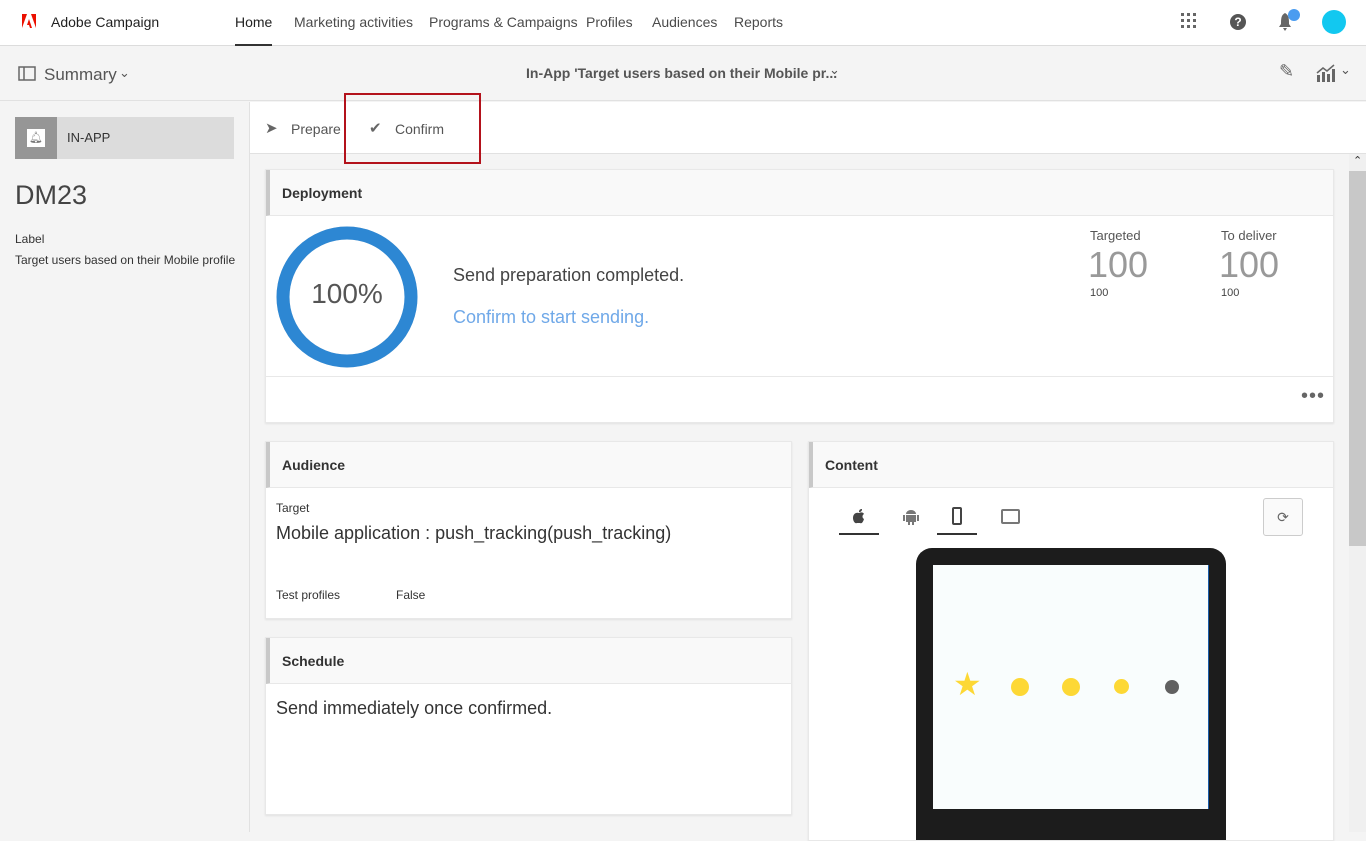 The height and width of the screenshot is (841, 1366). I want to click on nav-profiles: Profiles, so click(609, 23).